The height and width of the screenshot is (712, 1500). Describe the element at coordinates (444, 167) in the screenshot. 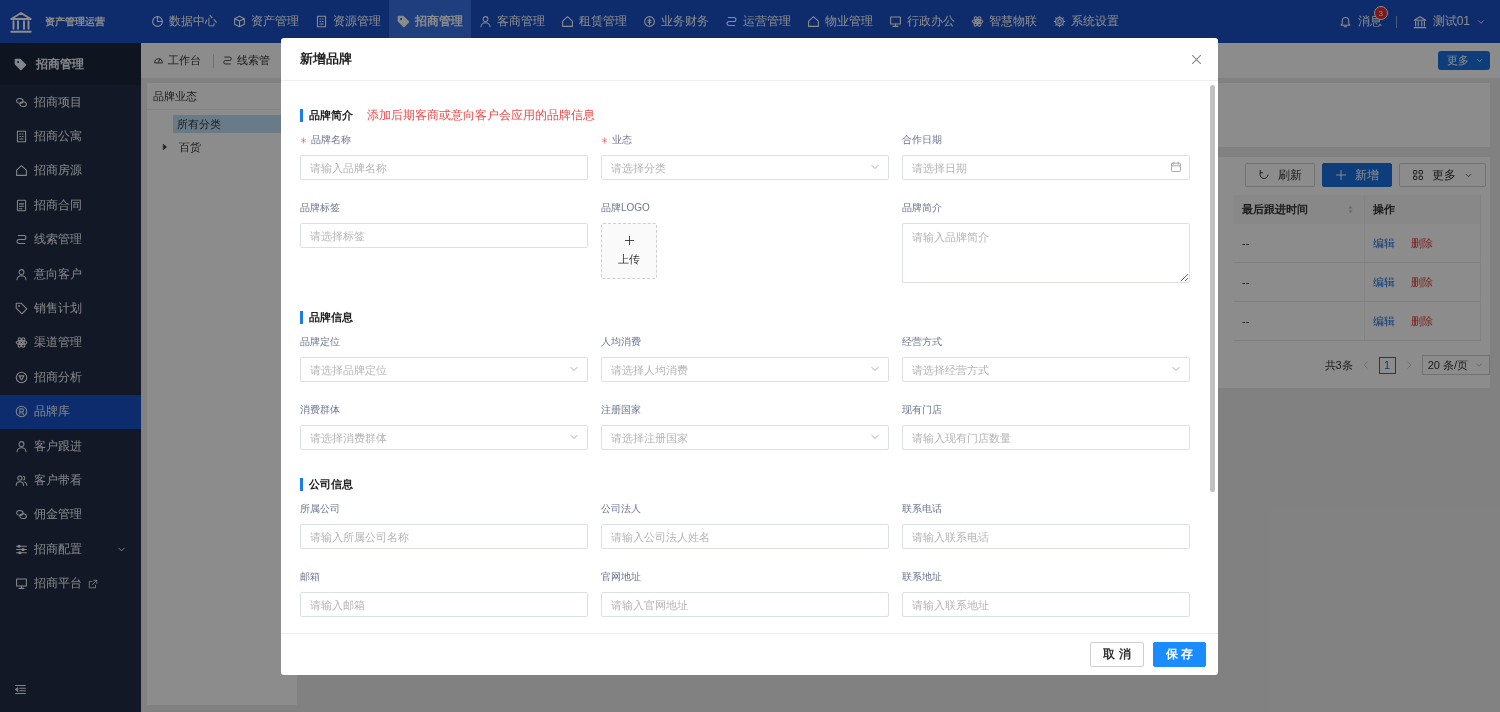

I see `input-field: 请输入品牌名称` at that location.